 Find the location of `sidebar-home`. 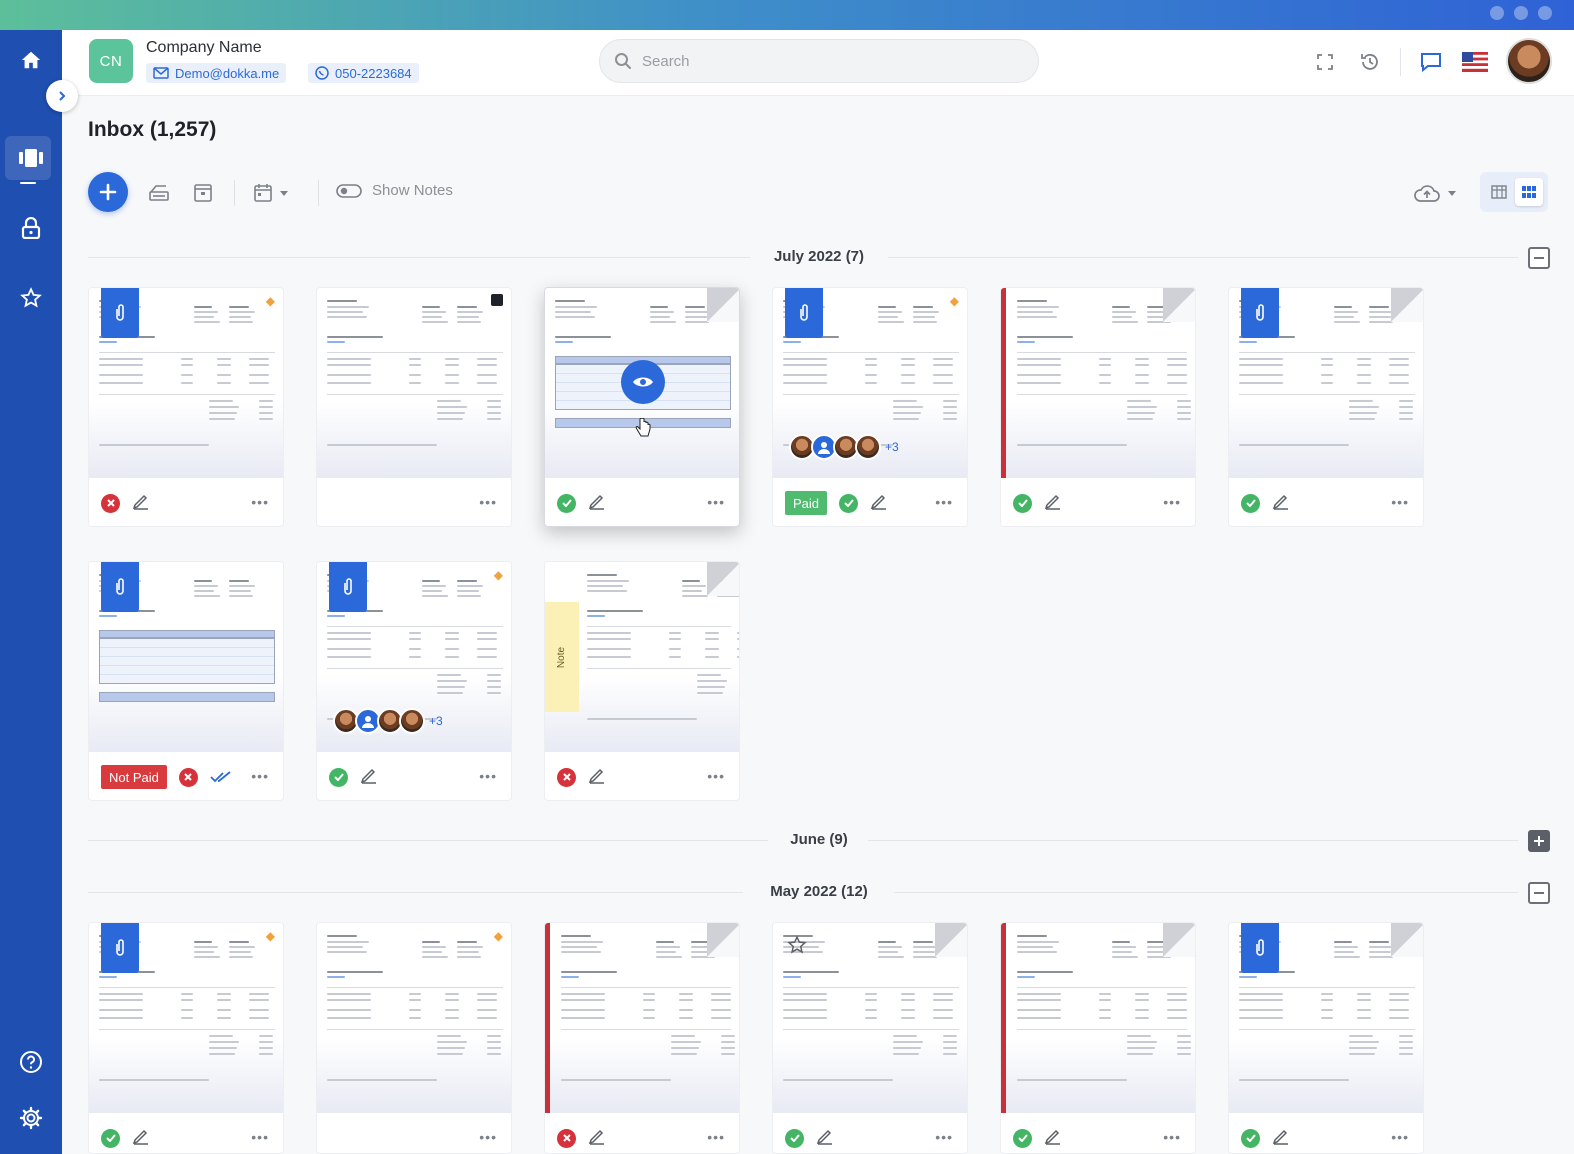

sidebar-home is located at coordinates (31, 60).